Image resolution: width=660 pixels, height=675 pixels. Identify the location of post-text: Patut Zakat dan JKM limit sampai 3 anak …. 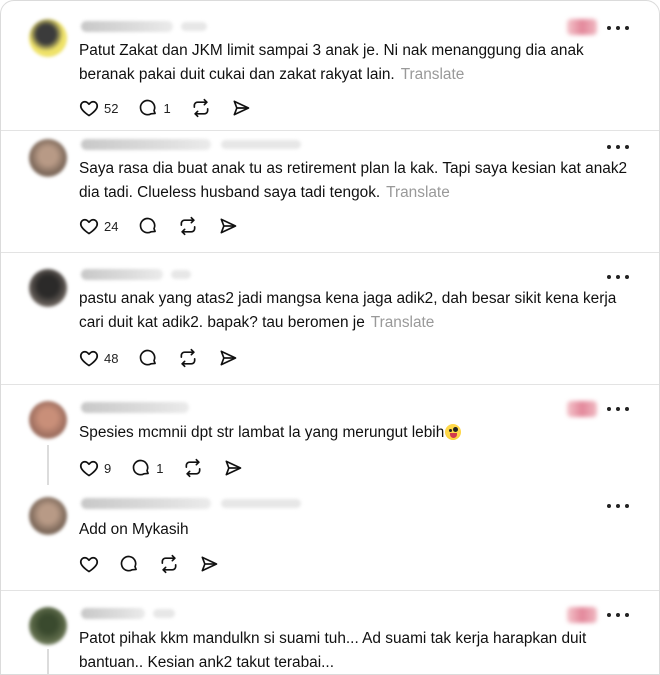
(359, 63).